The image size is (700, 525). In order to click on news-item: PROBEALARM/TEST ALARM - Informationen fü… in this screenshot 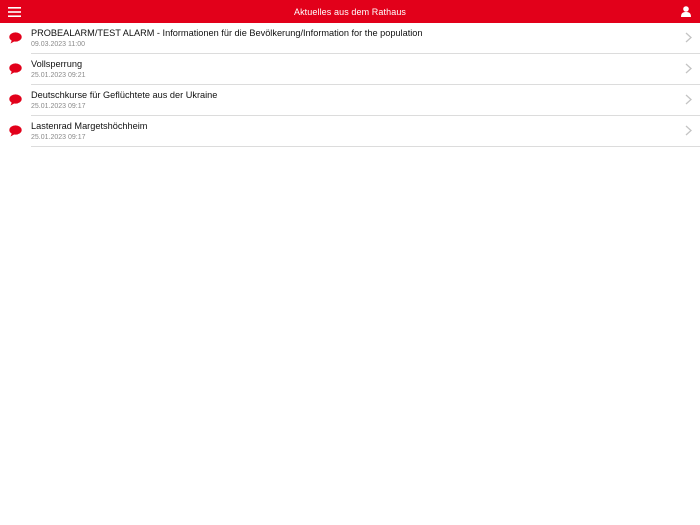, I will do `click(350, 38)`.